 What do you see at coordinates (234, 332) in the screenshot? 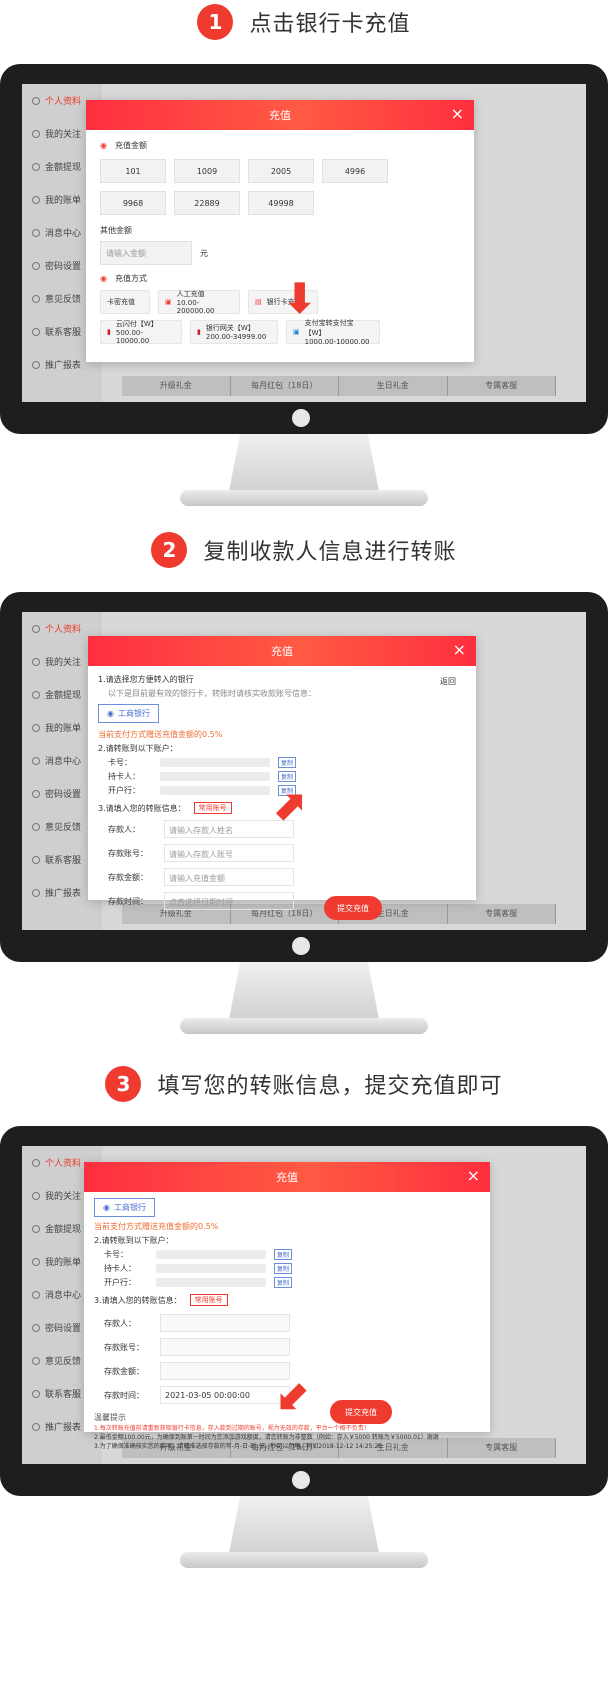
I see `payment-gateway: ▮ 银行网关【W】 200.00-34999.00` at bounding box center [234, 332].